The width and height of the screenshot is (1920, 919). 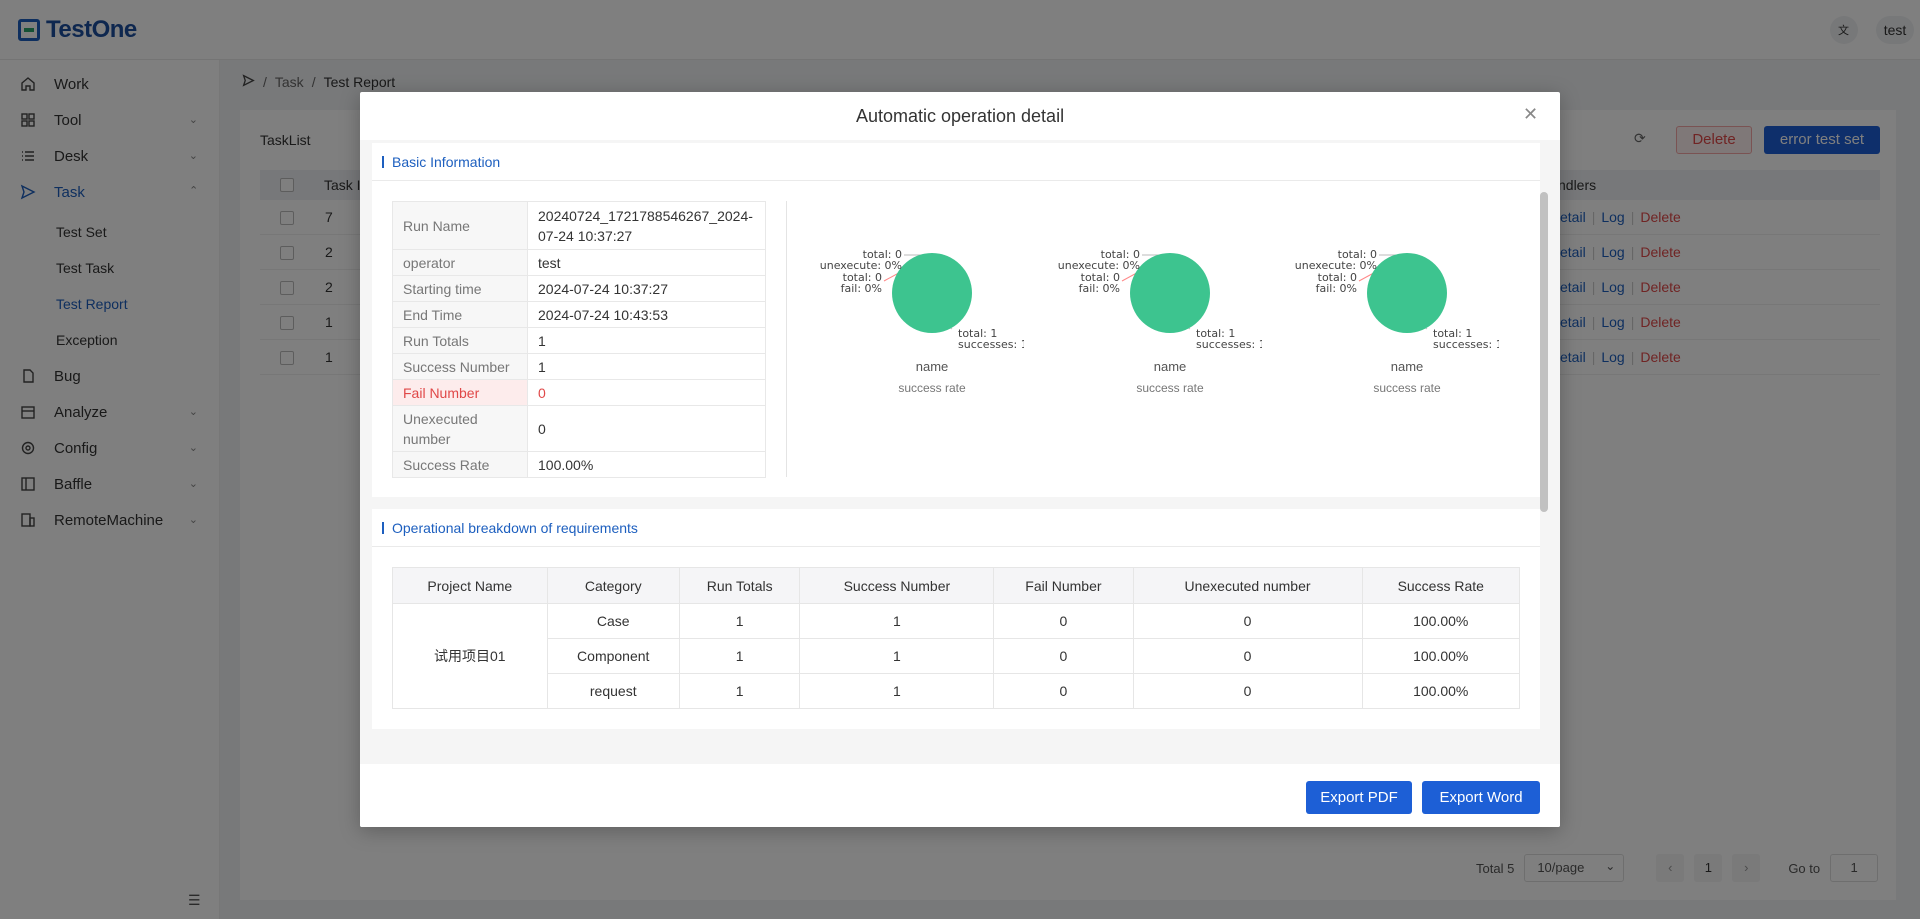 What do you see at coordinates (1544, 352) in the screenshot?
I see `modal-scrollbar` at bounding box center [1544, 352].